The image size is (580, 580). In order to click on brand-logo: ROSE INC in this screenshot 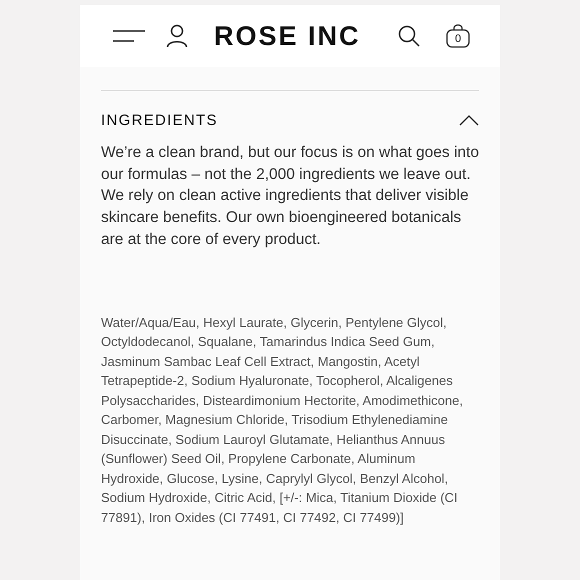, I will do `click(287, 36)`.